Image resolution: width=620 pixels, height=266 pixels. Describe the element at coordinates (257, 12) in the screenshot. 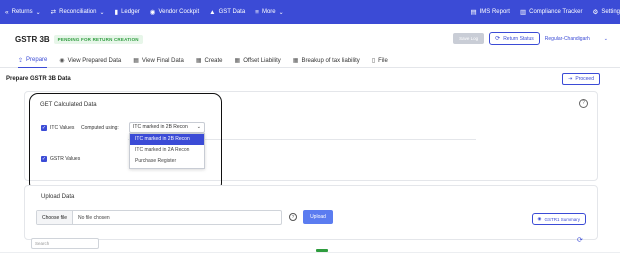

I see `menu-icon: ≡` at that location.